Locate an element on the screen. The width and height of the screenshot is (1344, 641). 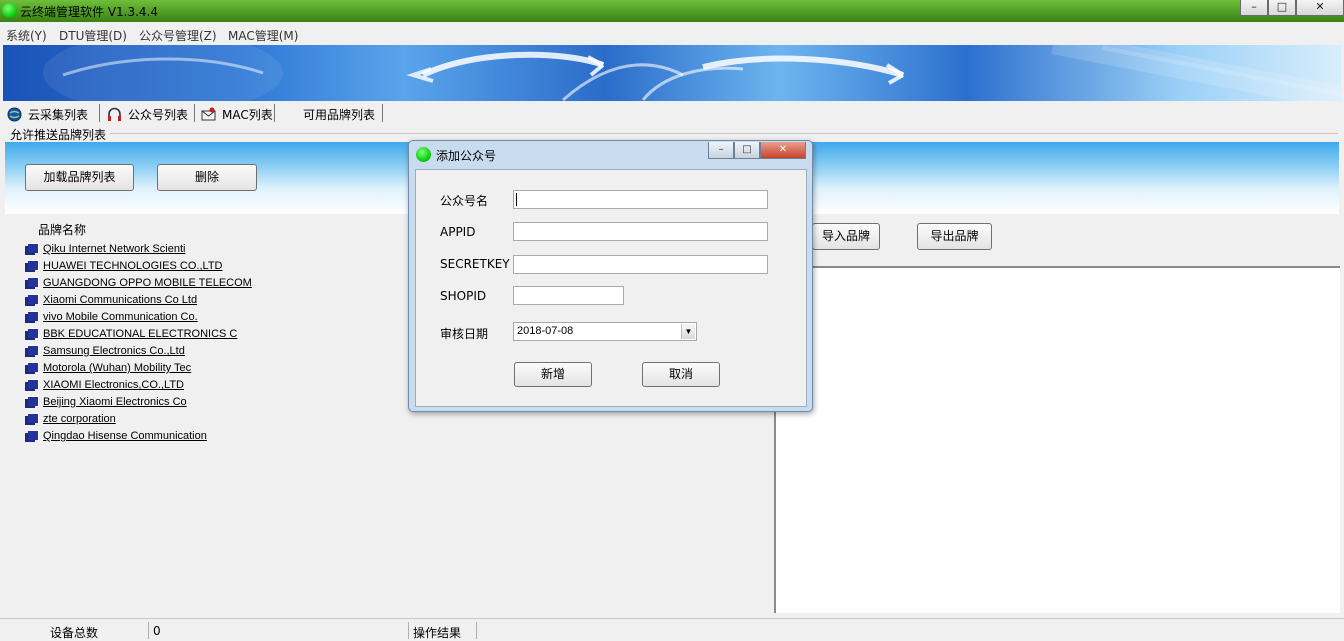
list-item: Xiaomi Communications Co Ltd is located at coordinates (111, 300).